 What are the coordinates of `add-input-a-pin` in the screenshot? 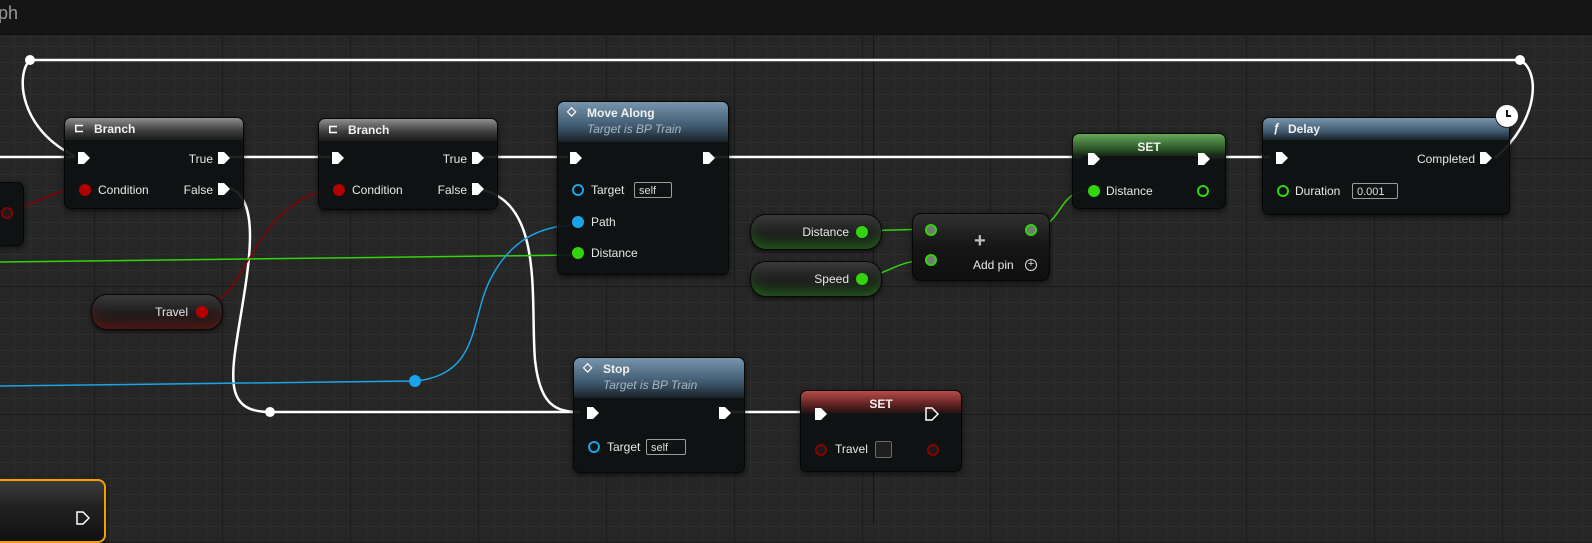 It's located at (931, 230).